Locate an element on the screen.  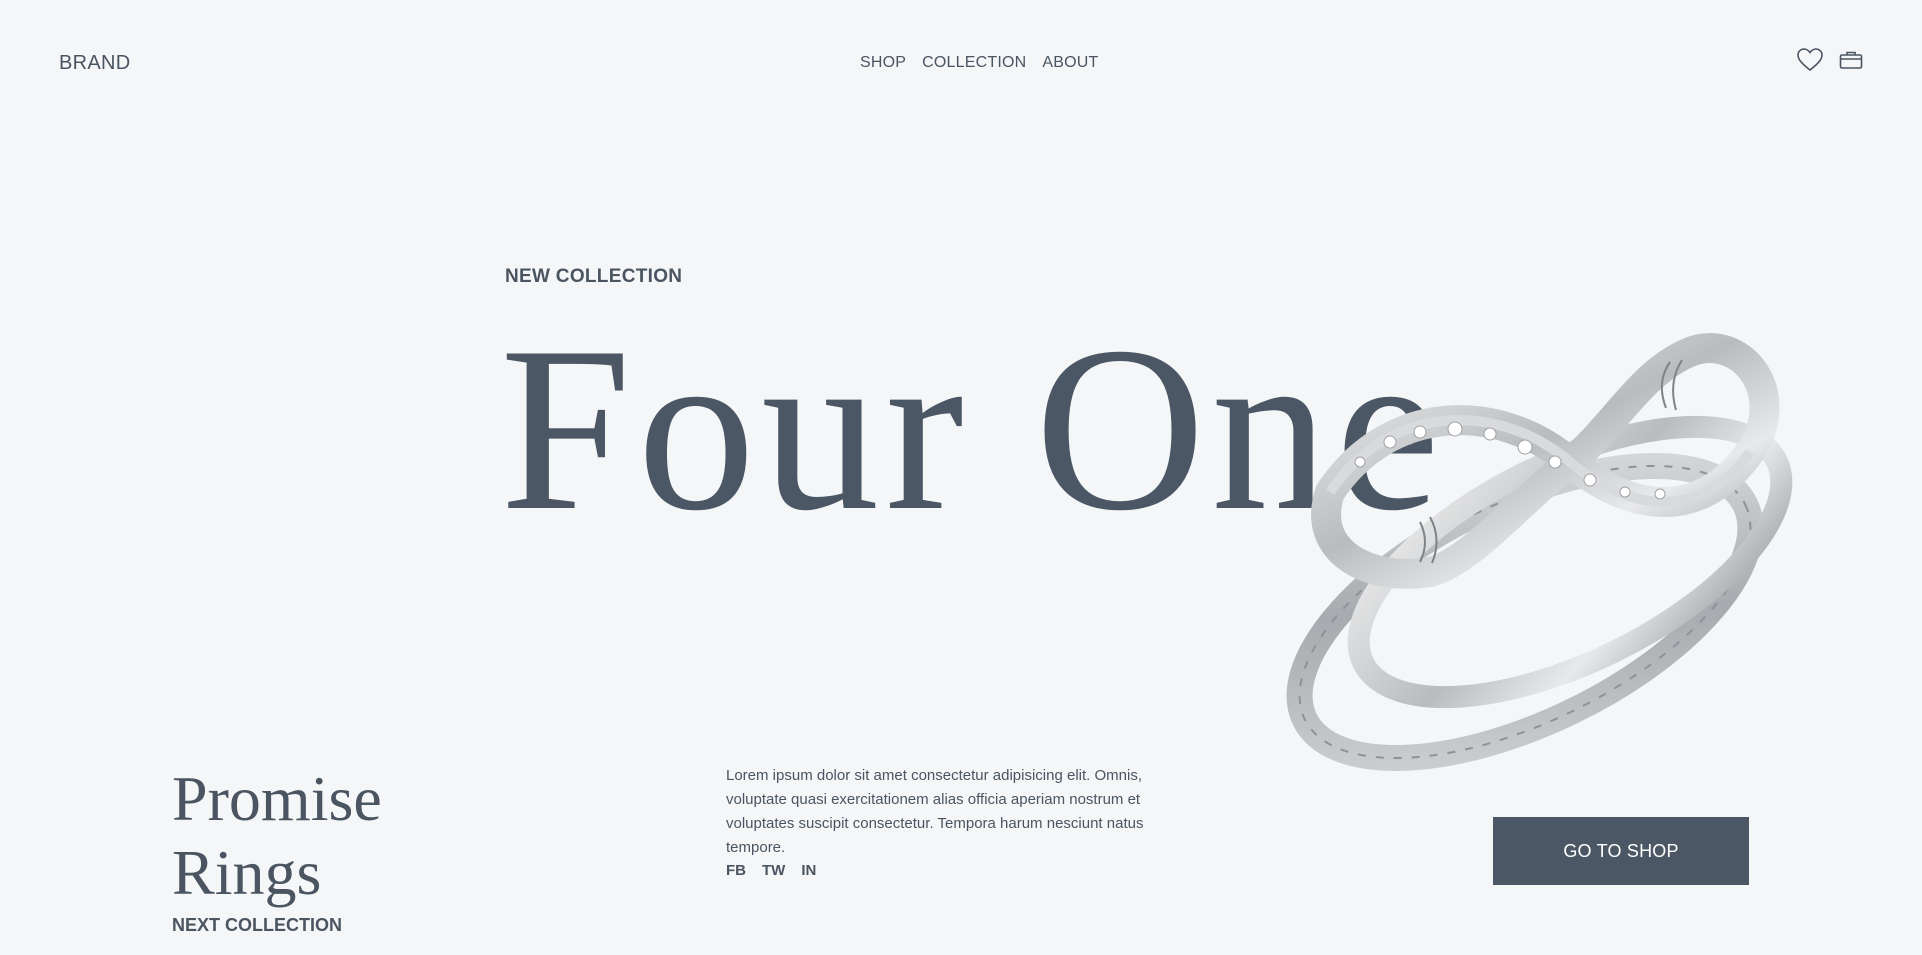
promise-title-line2: Rings is located at coordinates (247, 872).